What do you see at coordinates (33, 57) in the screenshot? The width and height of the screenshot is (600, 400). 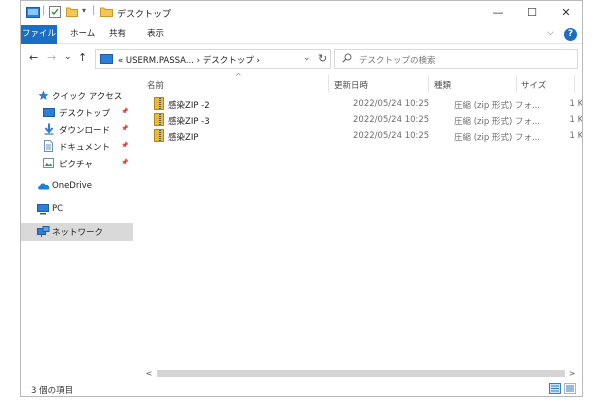 I see `back-button: ←` at bounding box center [33, 57].